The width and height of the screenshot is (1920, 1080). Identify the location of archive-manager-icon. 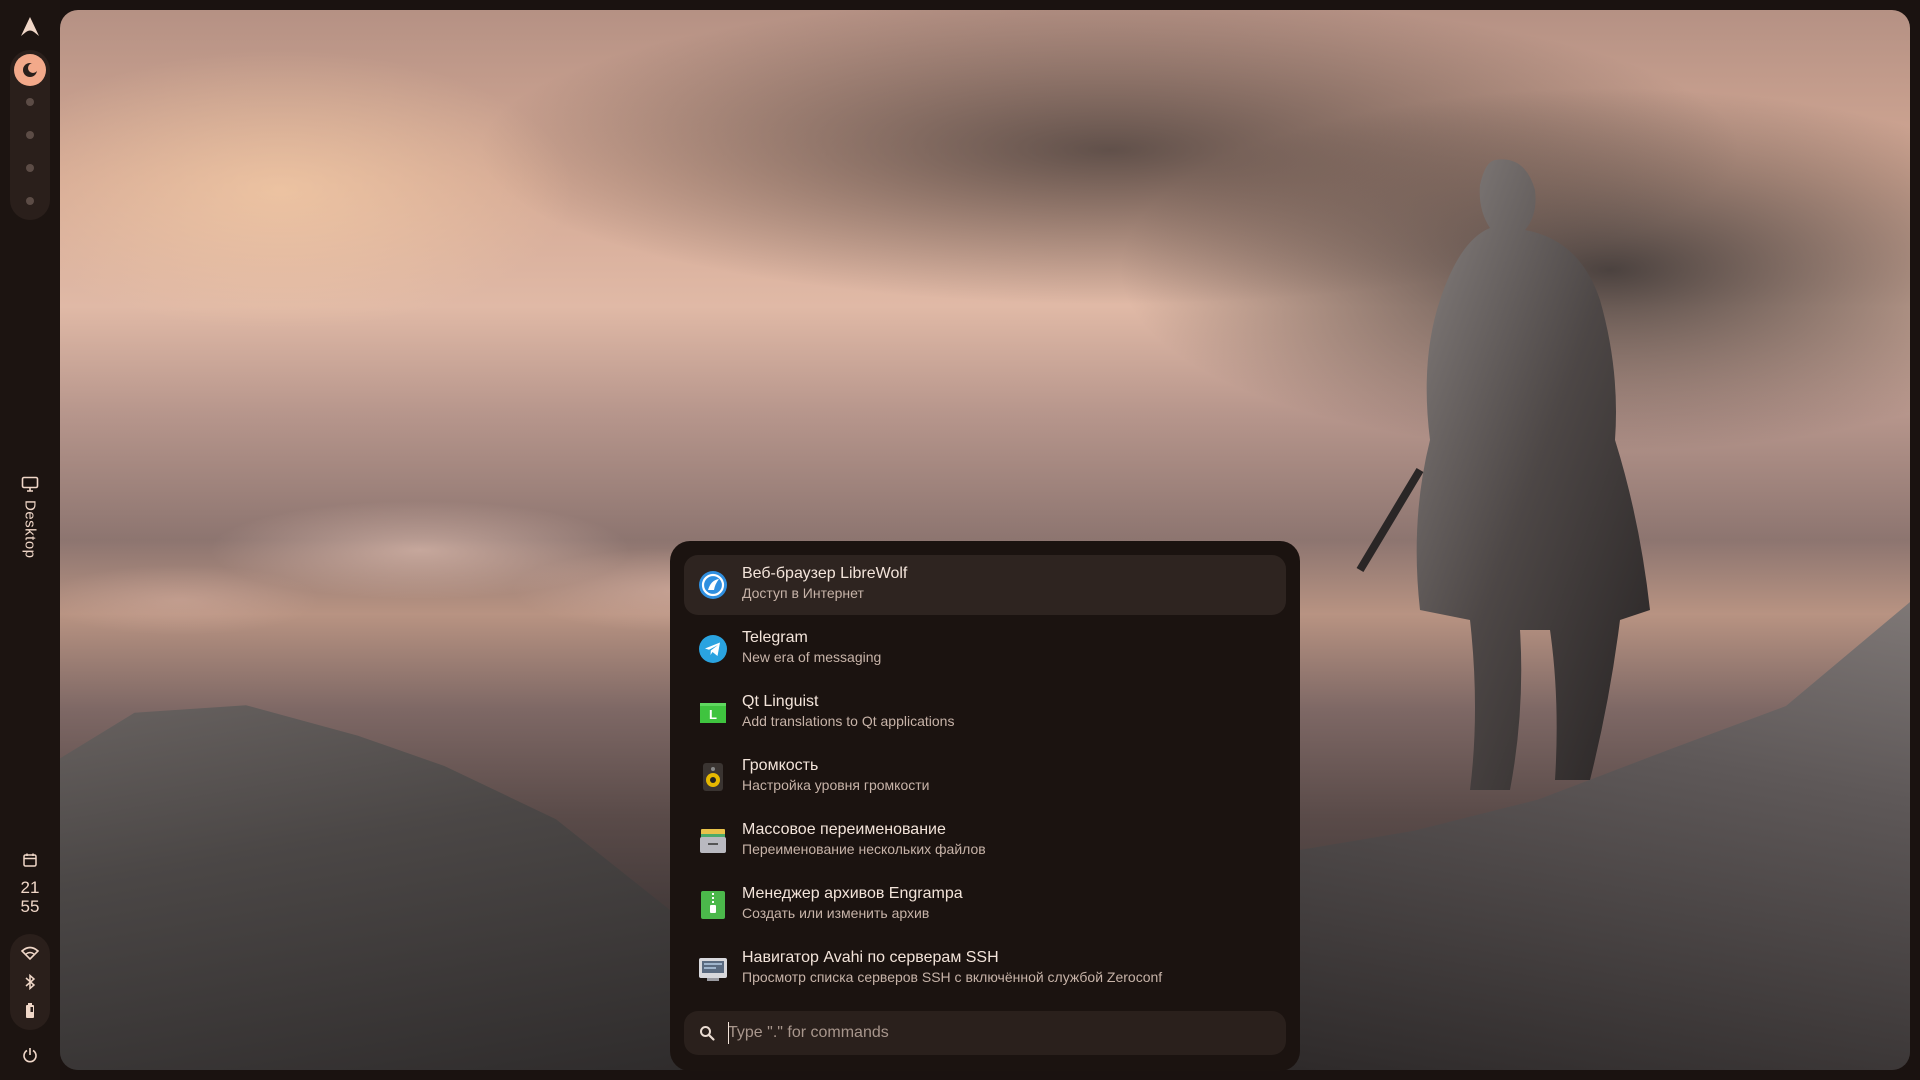
(713, 905).